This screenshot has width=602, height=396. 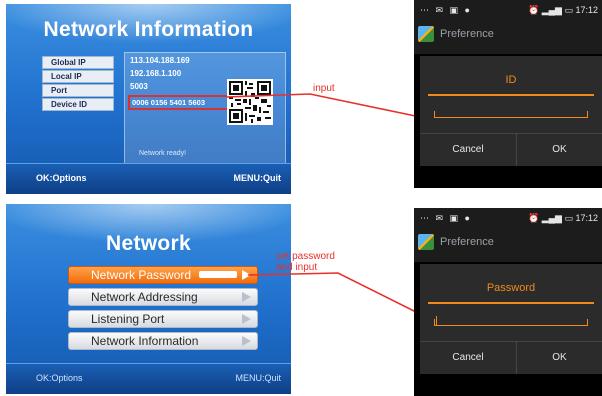 What do you see at coordinates (511, 80) in the screenshot?
I see `dialog-title: ID` at bounding box center [511, 80].